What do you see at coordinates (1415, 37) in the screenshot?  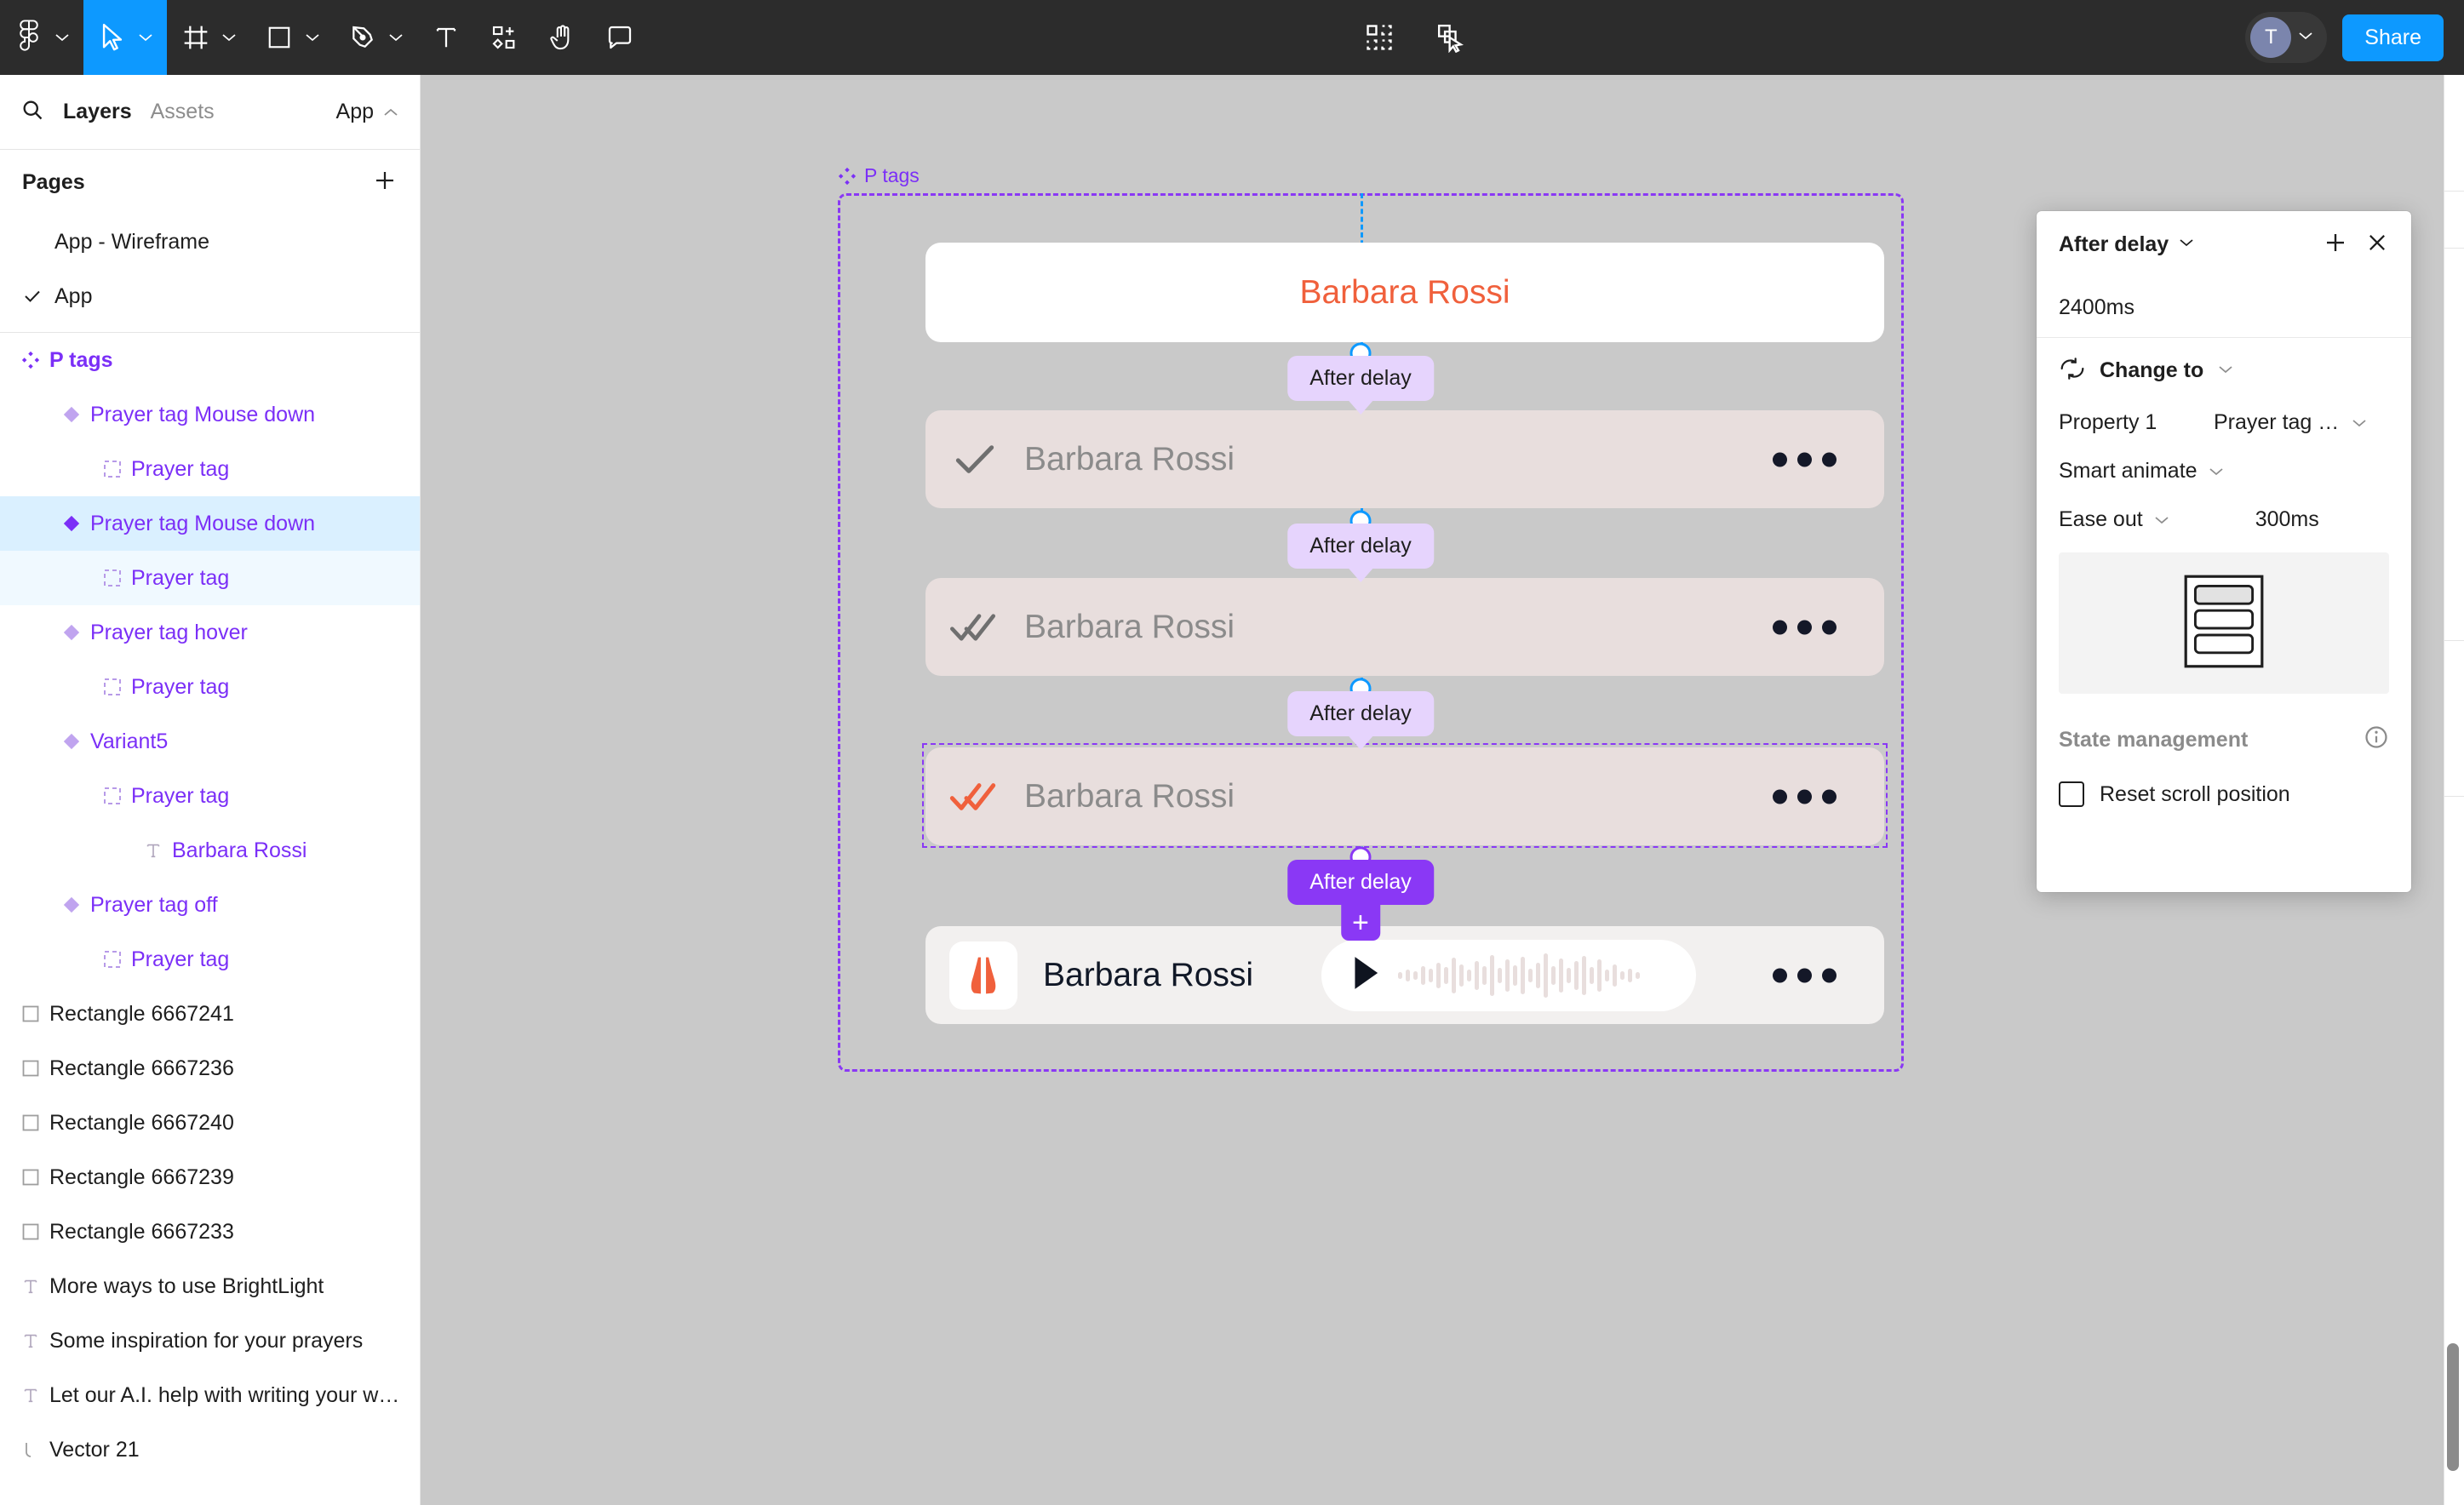 I see `toolbar-center-tools` at bounding box center [1415, 37].